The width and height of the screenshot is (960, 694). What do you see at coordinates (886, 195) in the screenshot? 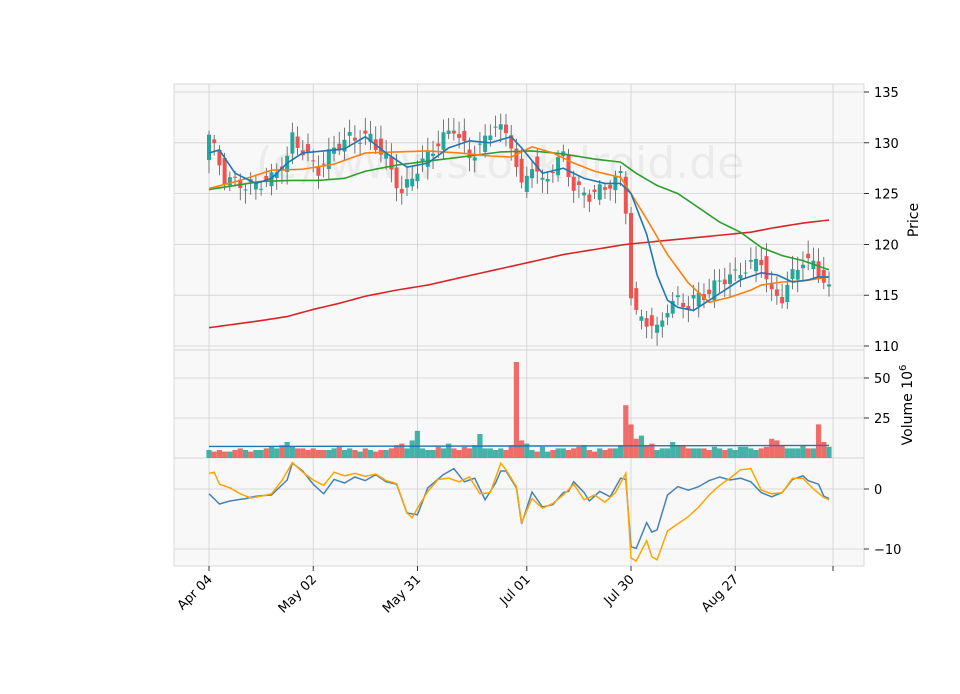
I see `price-tick-label: 125` at bounding box center [886, 195].